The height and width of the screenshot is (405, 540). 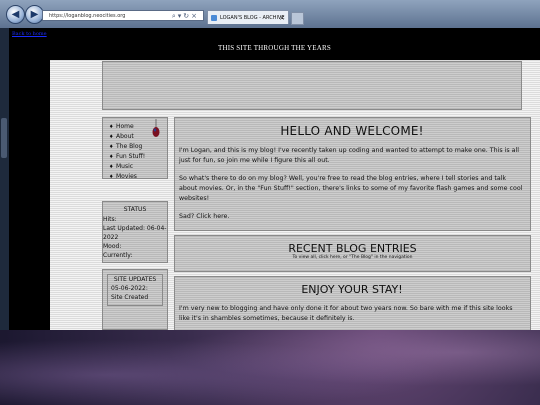 What do you see at coordinates (138, 177) in the screenshot?
I see `nav-item-movies: ♦ Movies` at bounding box center [138, 177].